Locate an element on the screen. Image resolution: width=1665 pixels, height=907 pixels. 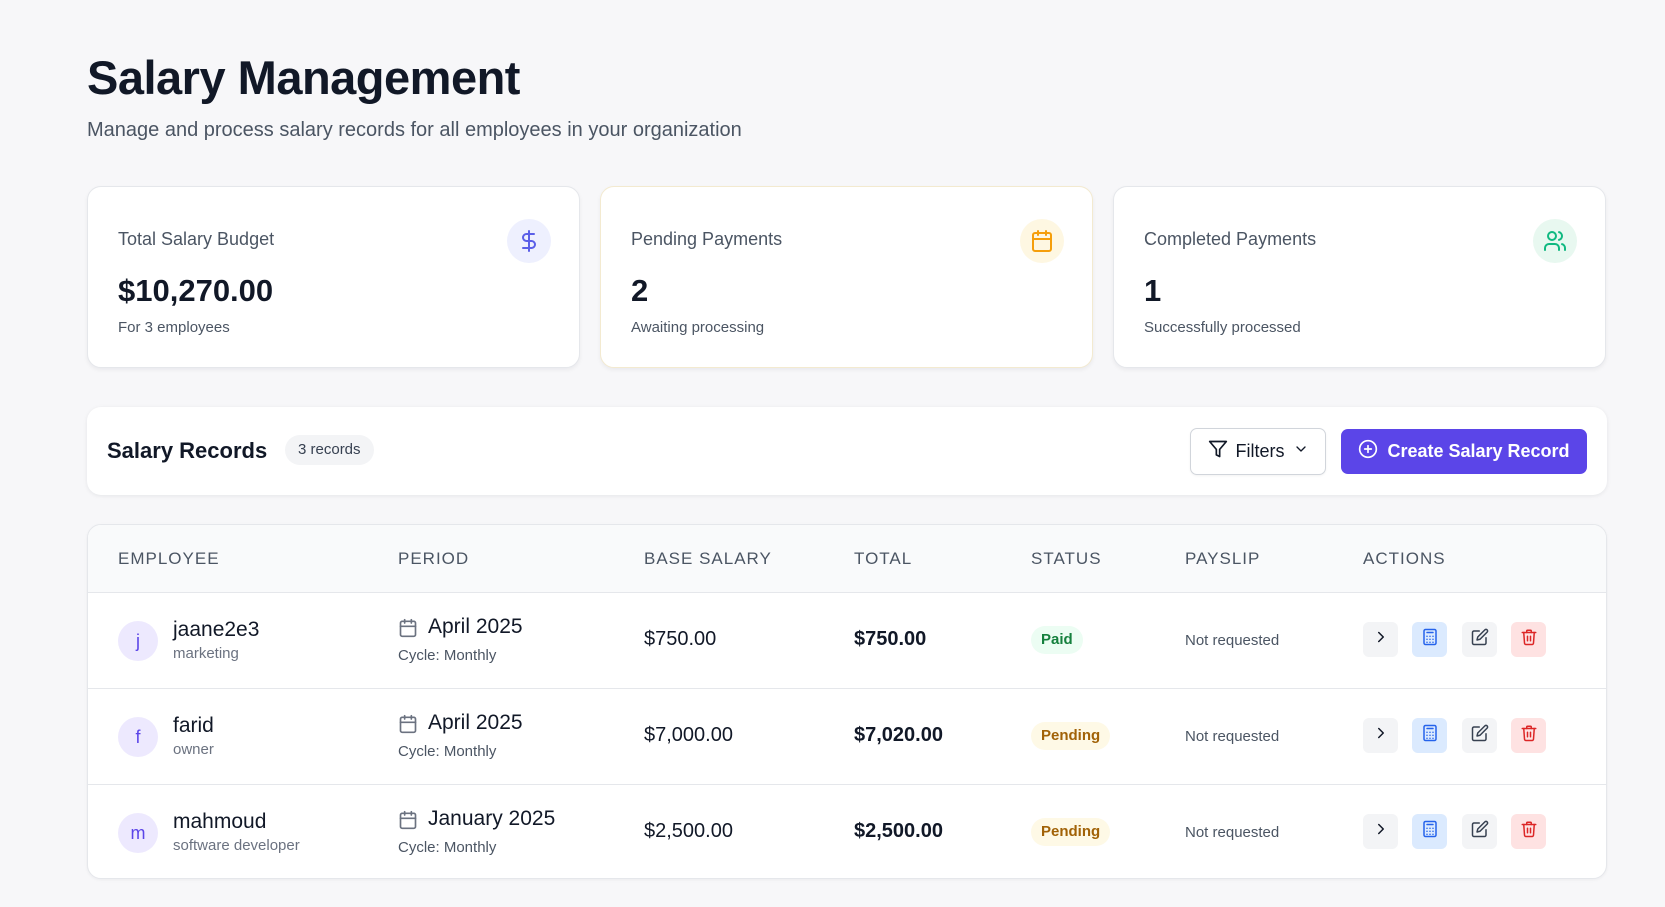
records-count-badge: 3 records is located at coordinates (329, 450).